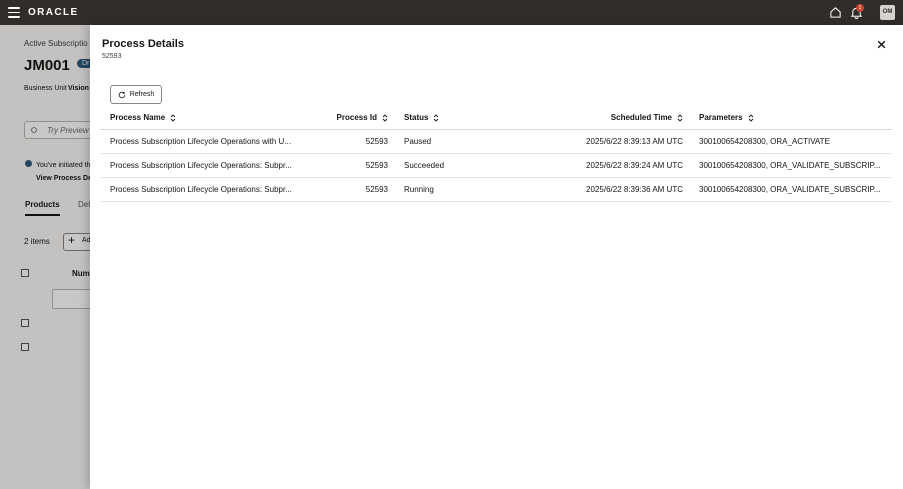  Describe the element at coordinates (887, 12) in the screenshot. I see `user-avatar: OM` at that location.